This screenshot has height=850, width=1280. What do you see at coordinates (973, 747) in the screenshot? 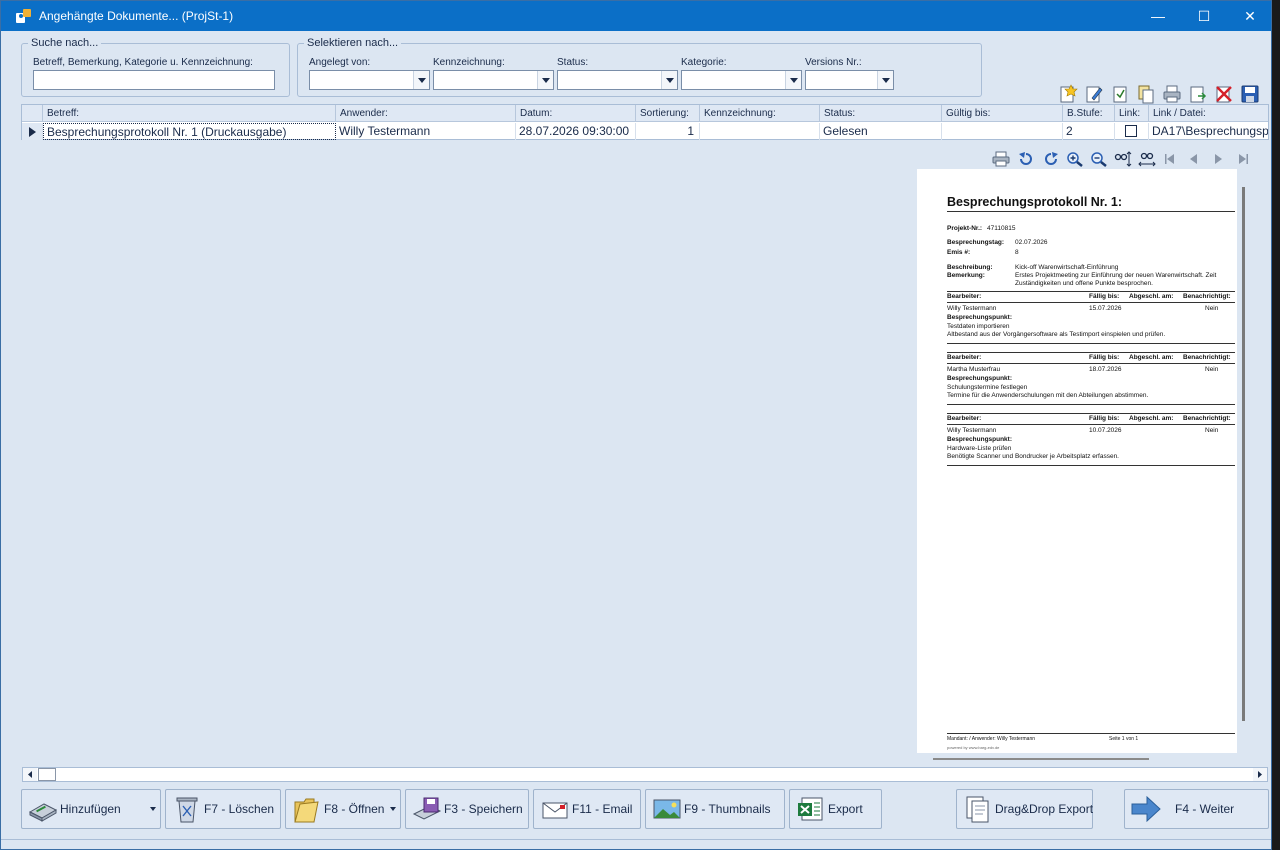
I see `doc-footer-small: powered by www.barg-edv.de` at bounding box center [973, 747].